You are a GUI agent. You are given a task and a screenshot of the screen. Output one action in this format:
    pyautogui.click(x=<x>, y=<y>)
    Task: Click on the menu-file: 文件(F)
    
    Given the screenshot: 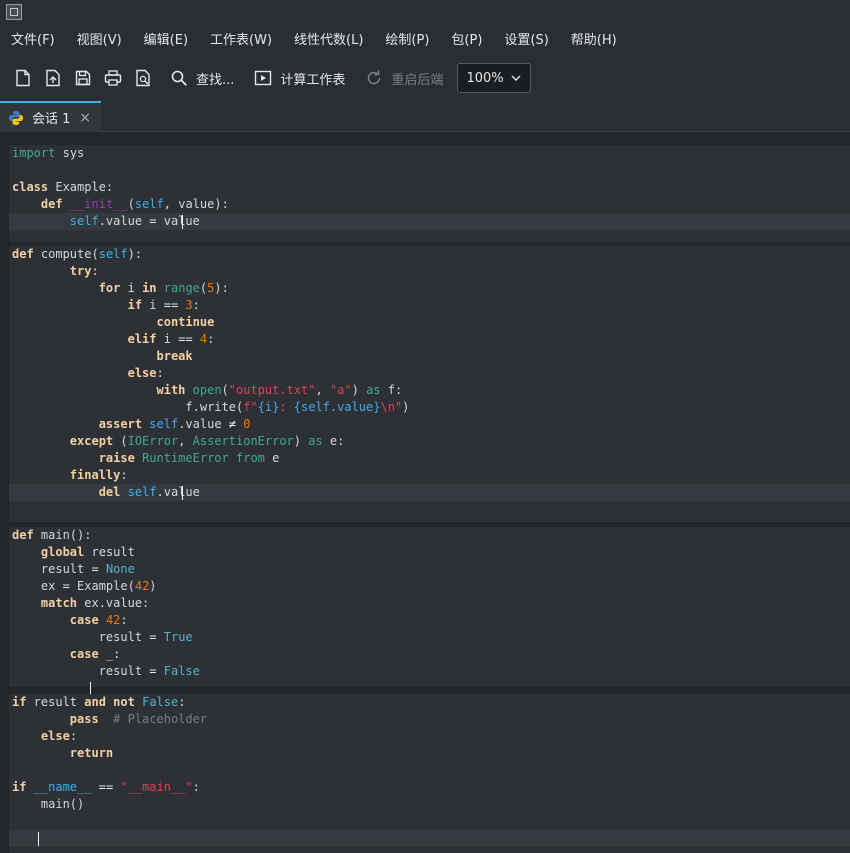 What is the action you would take?
    pyautogui.click(x=33, y=41)
    